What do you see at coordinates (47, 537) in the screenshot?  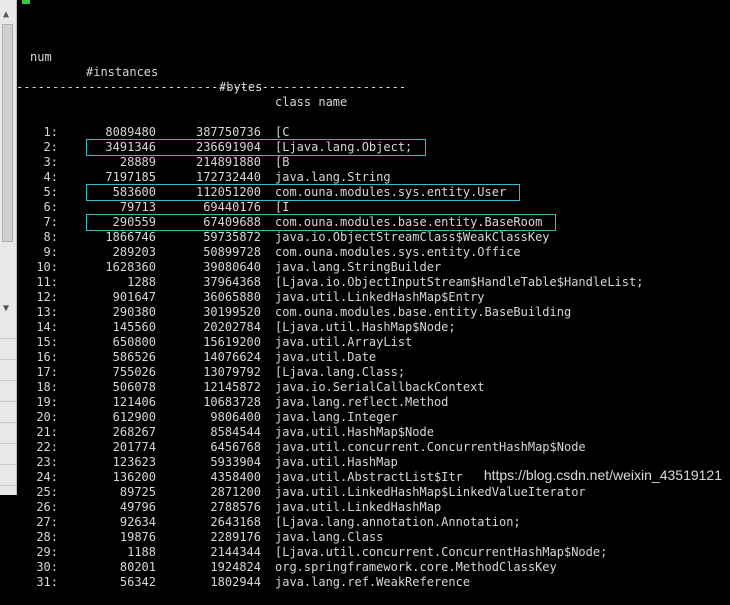 I see `row-num: 28:` at bounding box center [47, 537].